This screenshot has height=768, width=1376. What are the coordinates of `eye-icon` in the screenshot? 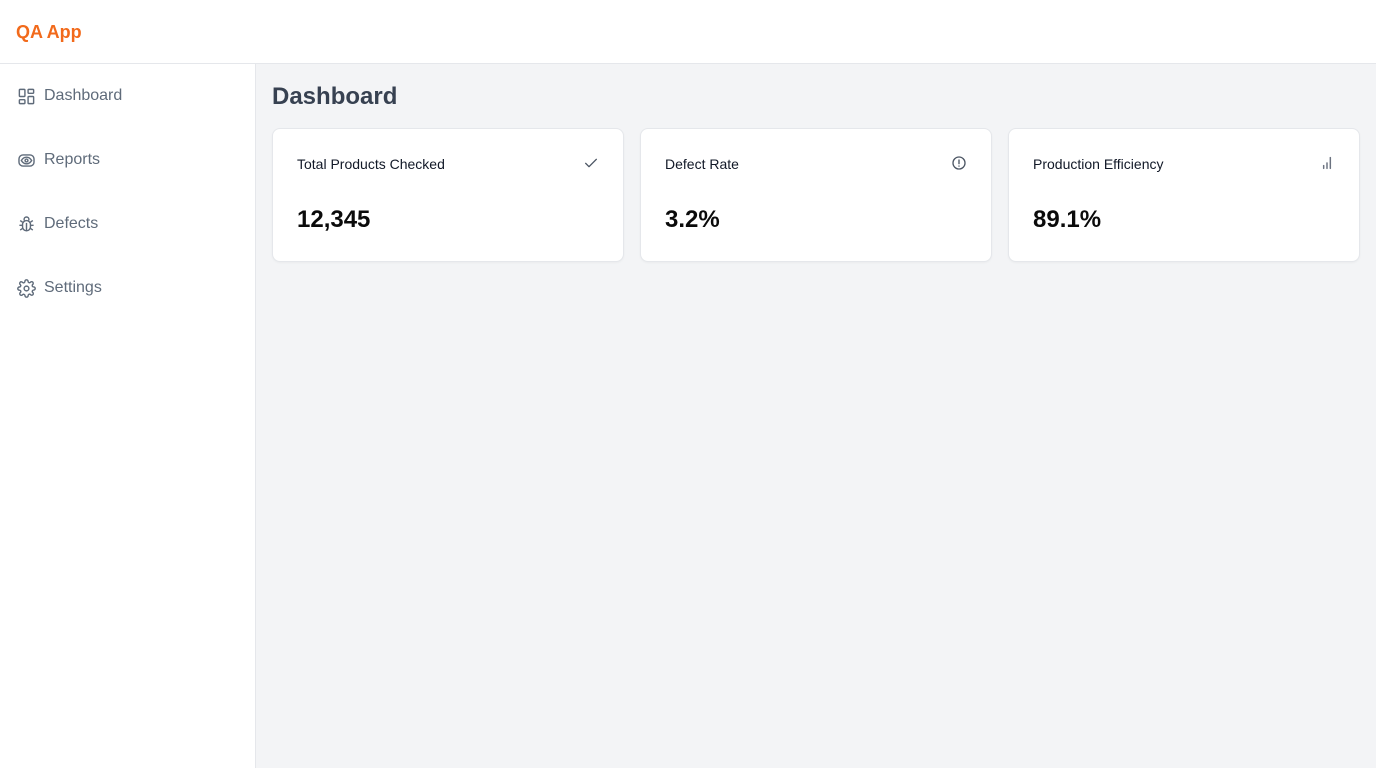 It's located at (26, 160).